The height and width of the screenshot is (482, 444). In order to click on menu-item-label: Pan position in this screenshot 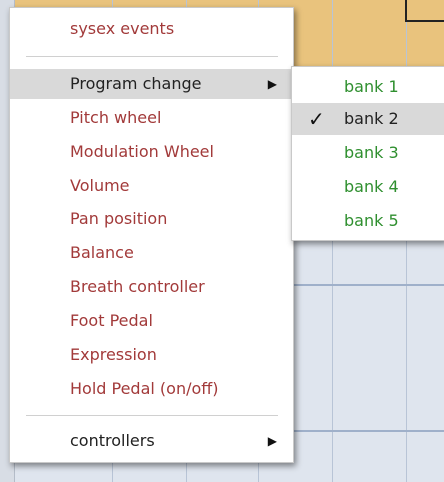, I will do `click(119, 218)`.